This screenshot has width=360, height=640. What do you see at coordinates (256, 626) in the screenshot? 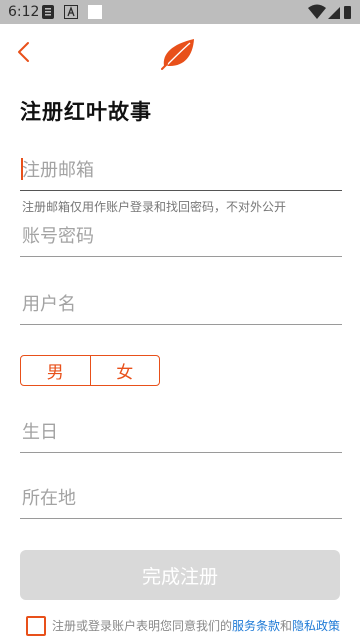
I see `terms-of-service-link: 服务条款` at bounding box center [256, 626].